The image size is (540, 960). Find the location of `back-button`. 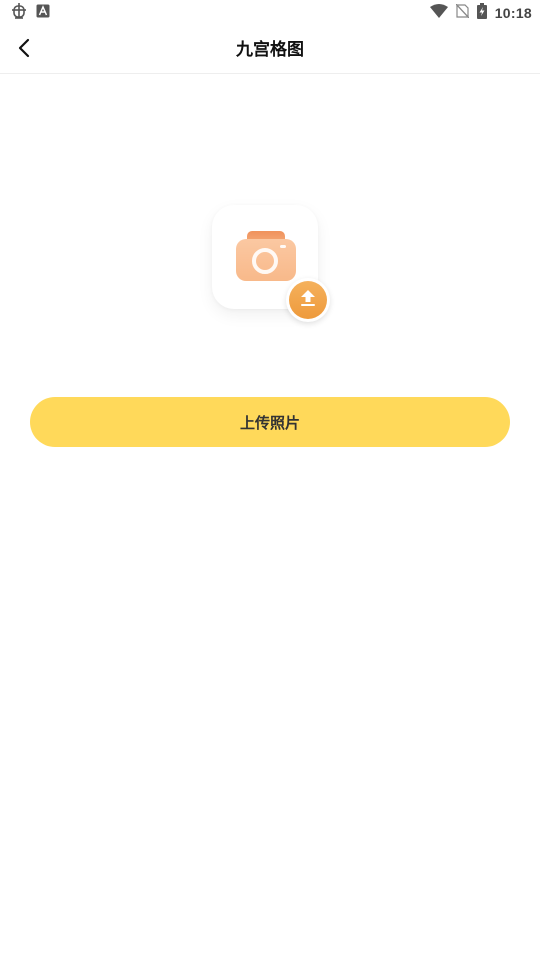

back-button is located at coordinates (24, 50).